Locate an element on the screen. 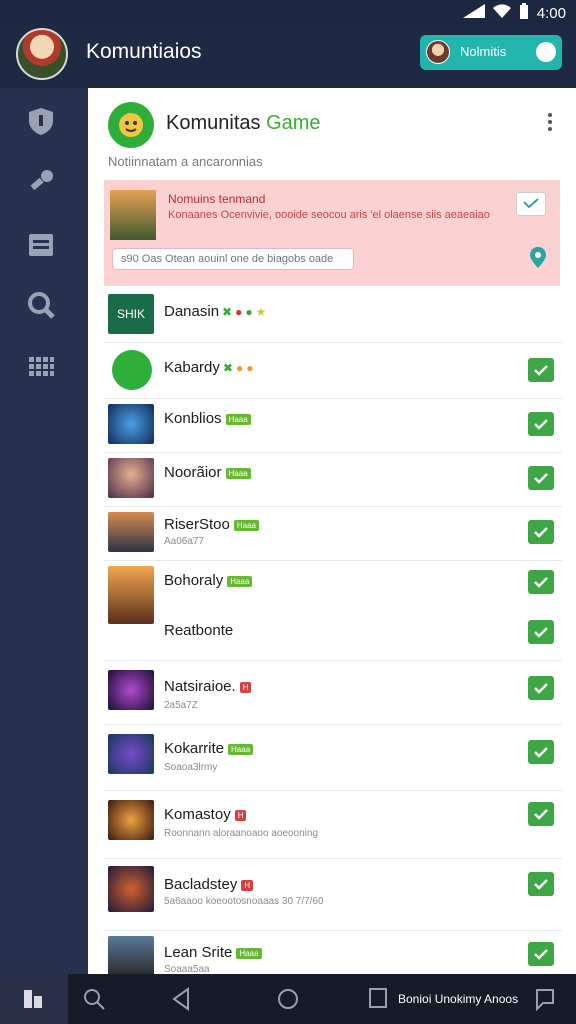 The image size is (576, 1024). bottom-nav-bar: Bonioi Unokimy Anoos is located at coordinates (288, 999).